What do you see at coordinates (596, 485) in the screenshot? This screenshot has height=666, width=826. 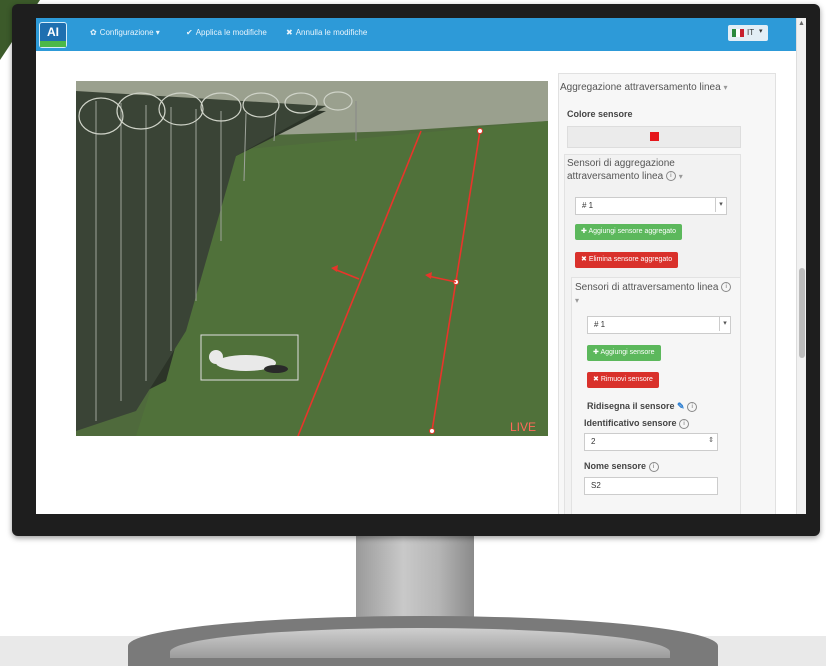 I see `sensor-name-value: S2` at bounding box center [596, 485].